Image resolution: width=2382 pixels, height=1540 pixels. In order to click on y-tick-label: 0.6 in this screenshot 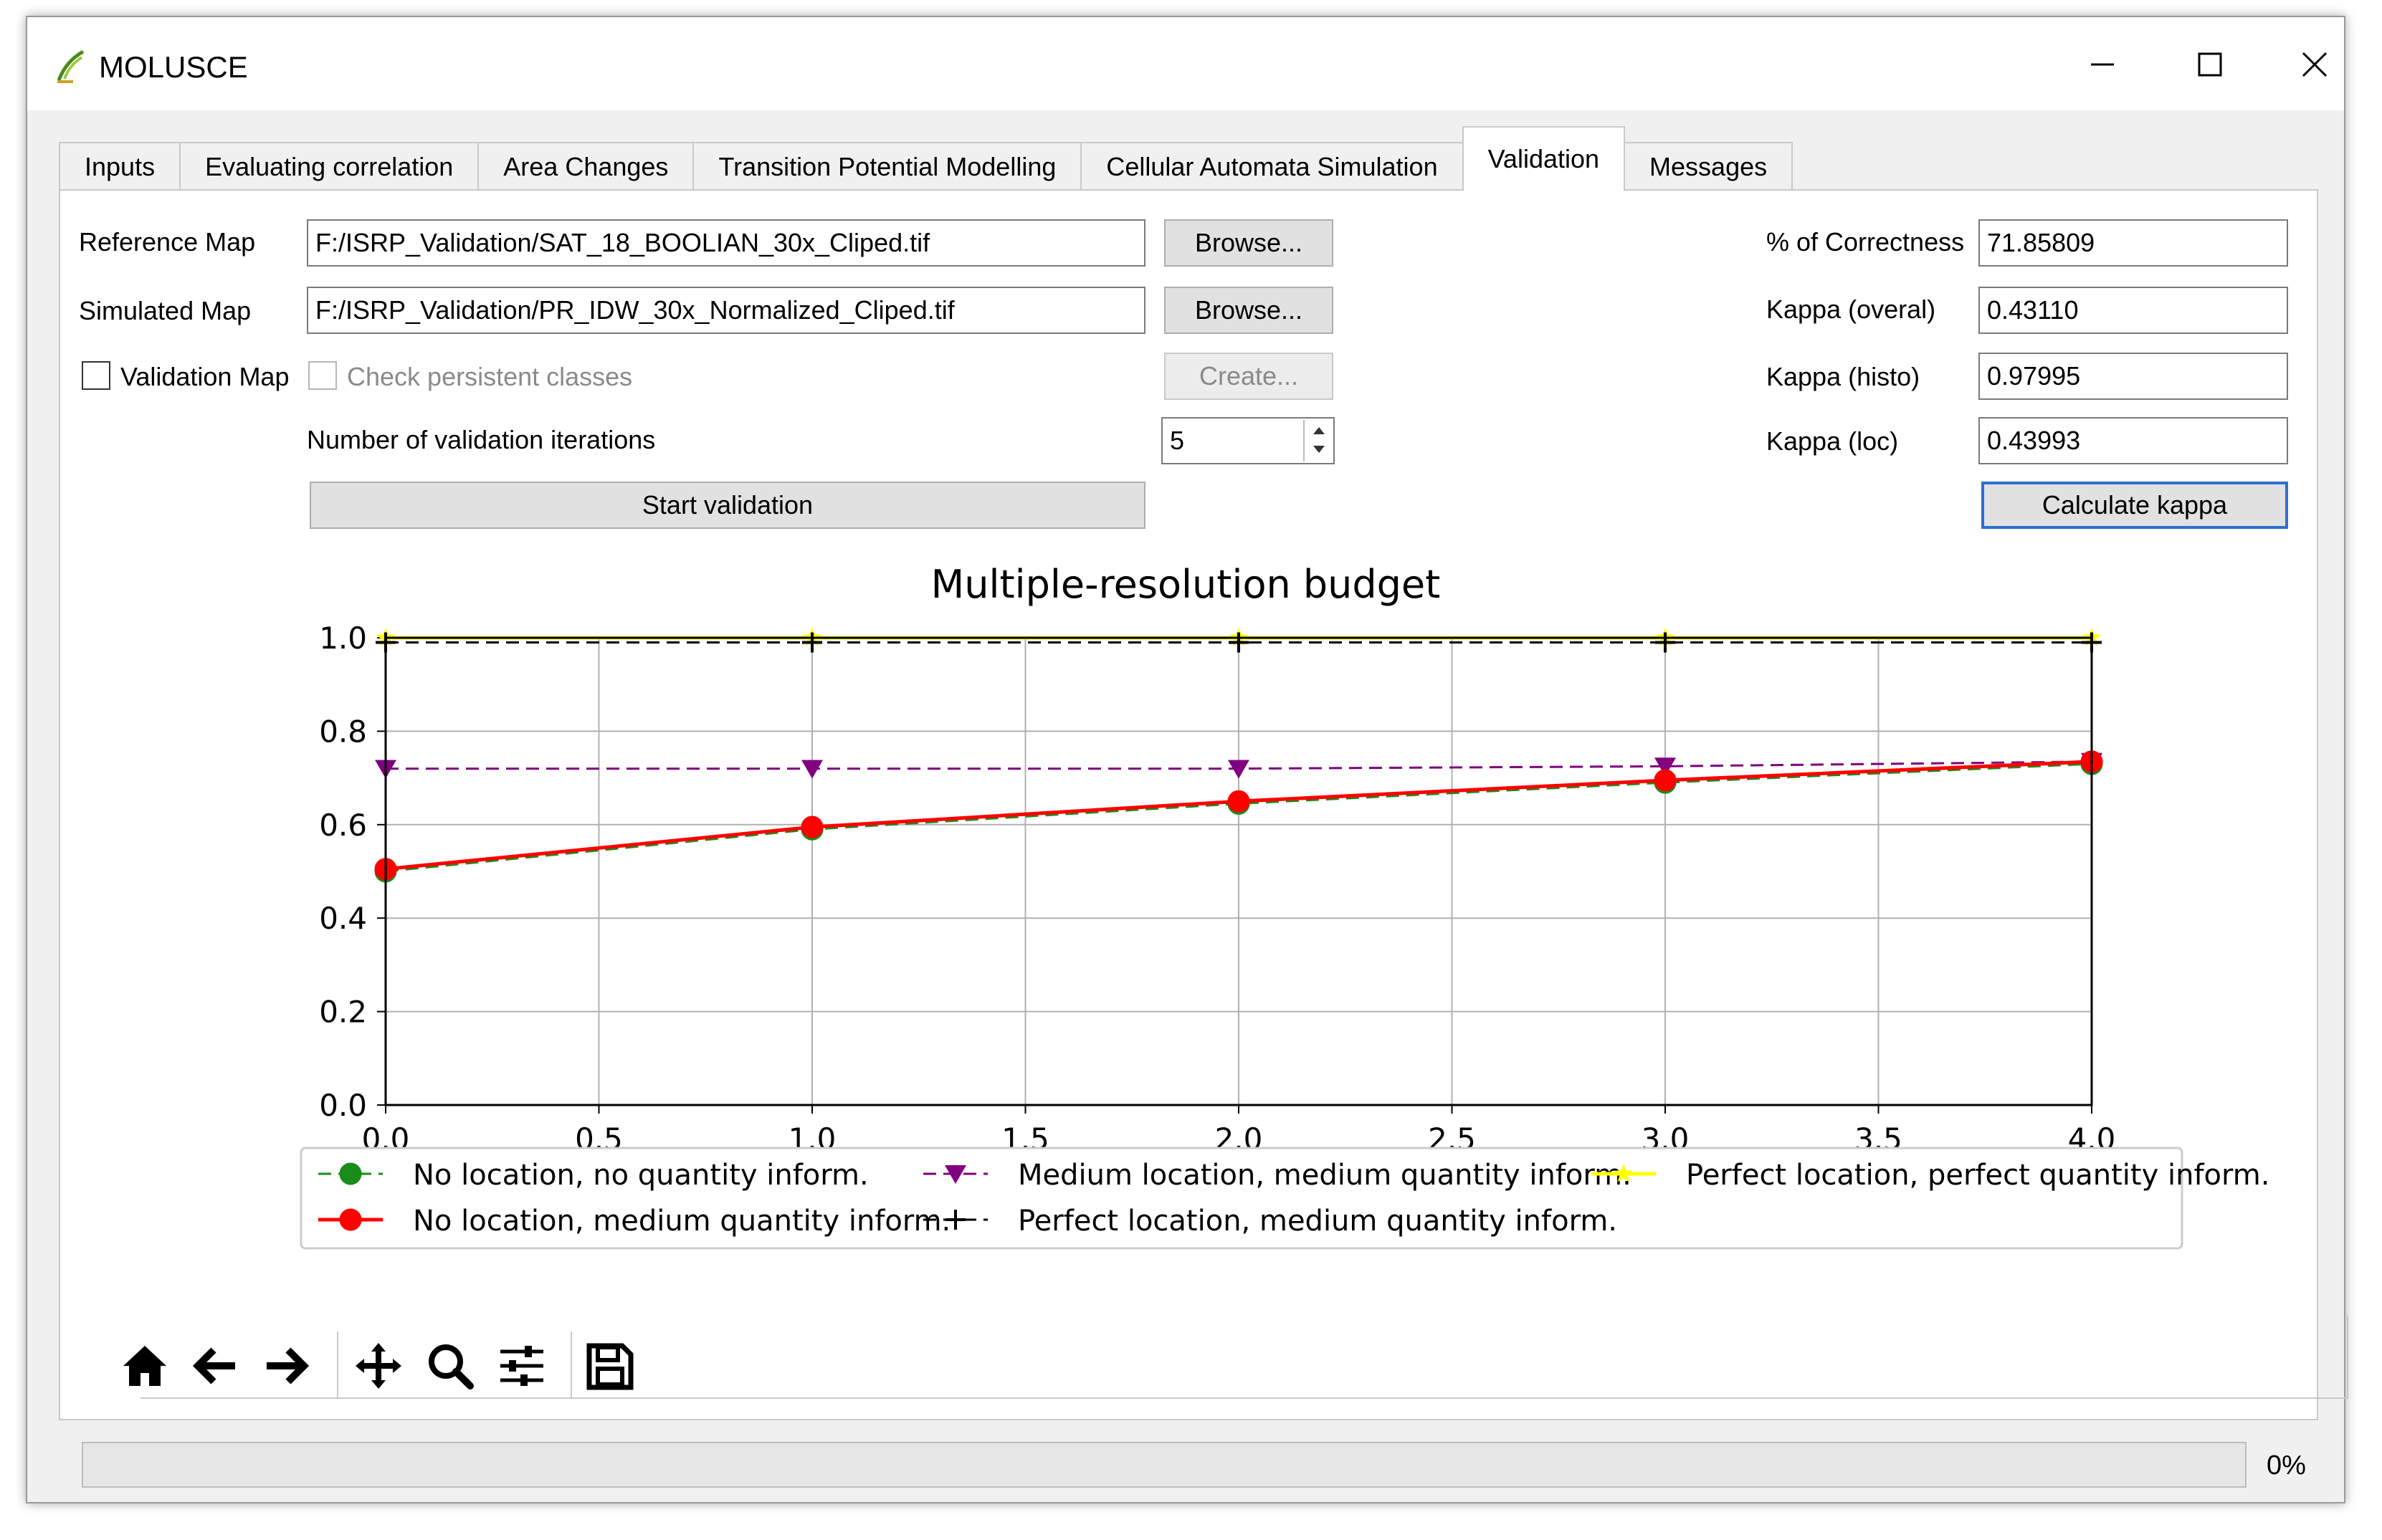, I will do `click(343, 825)`.